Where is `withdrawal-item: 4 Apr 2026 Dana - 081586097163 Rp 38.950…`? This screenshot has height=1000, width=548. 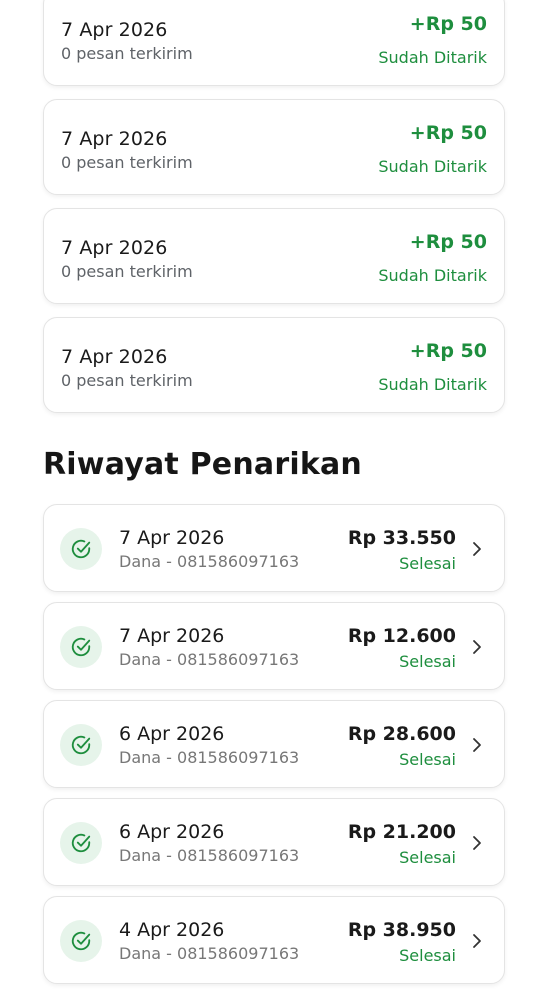
withdrawal-item: 4 Apr 2026 Dana - 081586097163 Rp 38.950… is located at coordinates (274, 940).